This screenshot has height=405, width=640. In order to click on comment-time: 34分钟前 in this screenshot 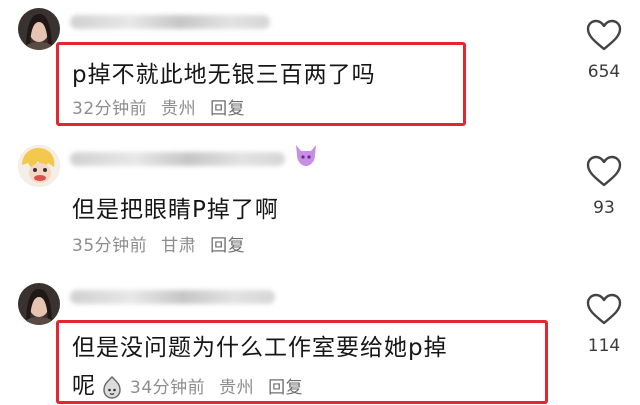, I will do `click(168, 388)`.